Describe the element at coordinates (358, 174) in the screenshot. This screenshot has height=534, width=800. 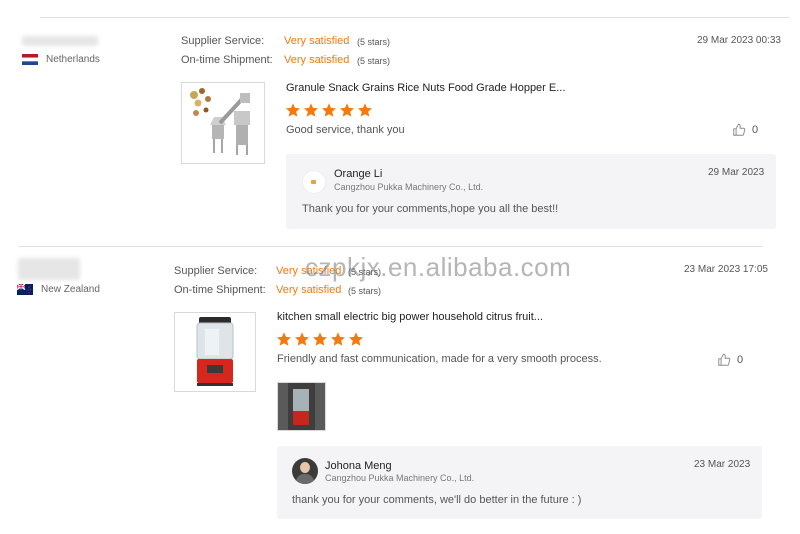
I see `supplier-reply-name: Orange Li` at that location.